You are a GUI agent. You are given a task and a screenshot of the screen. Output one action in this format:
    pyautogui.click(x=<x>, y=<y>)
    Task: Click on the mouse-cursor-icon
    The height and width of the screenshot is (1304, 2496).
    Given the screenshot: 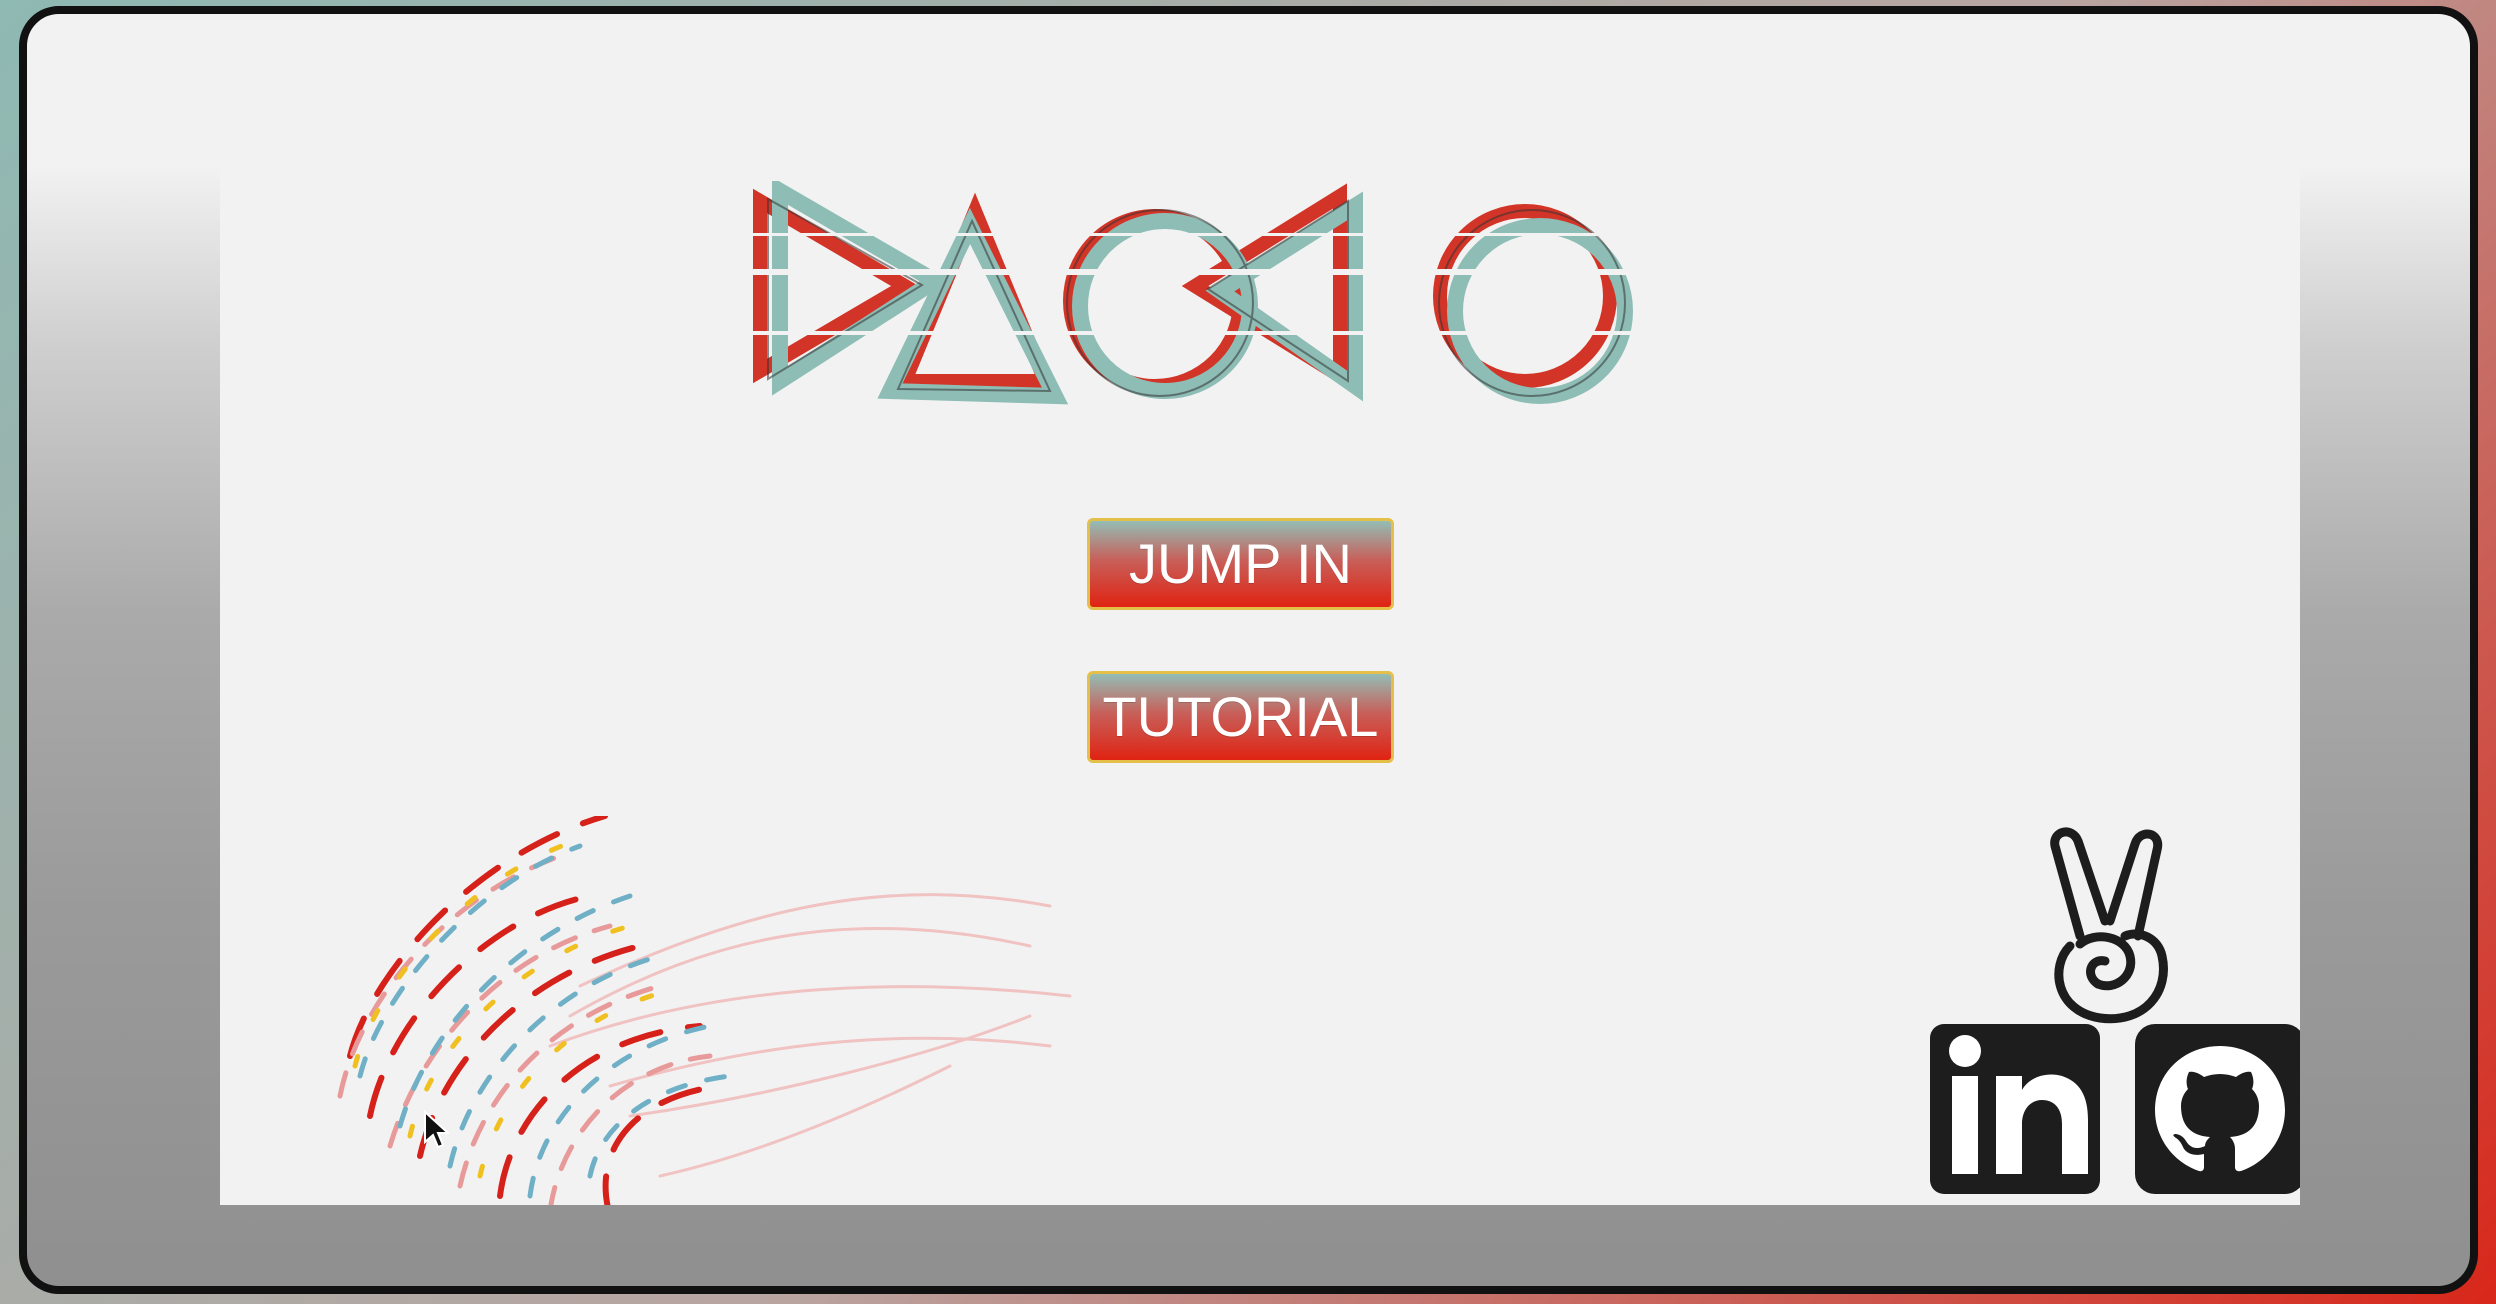 What is the action you would take?
    pyautogui.click(x=436, y=1129)
    